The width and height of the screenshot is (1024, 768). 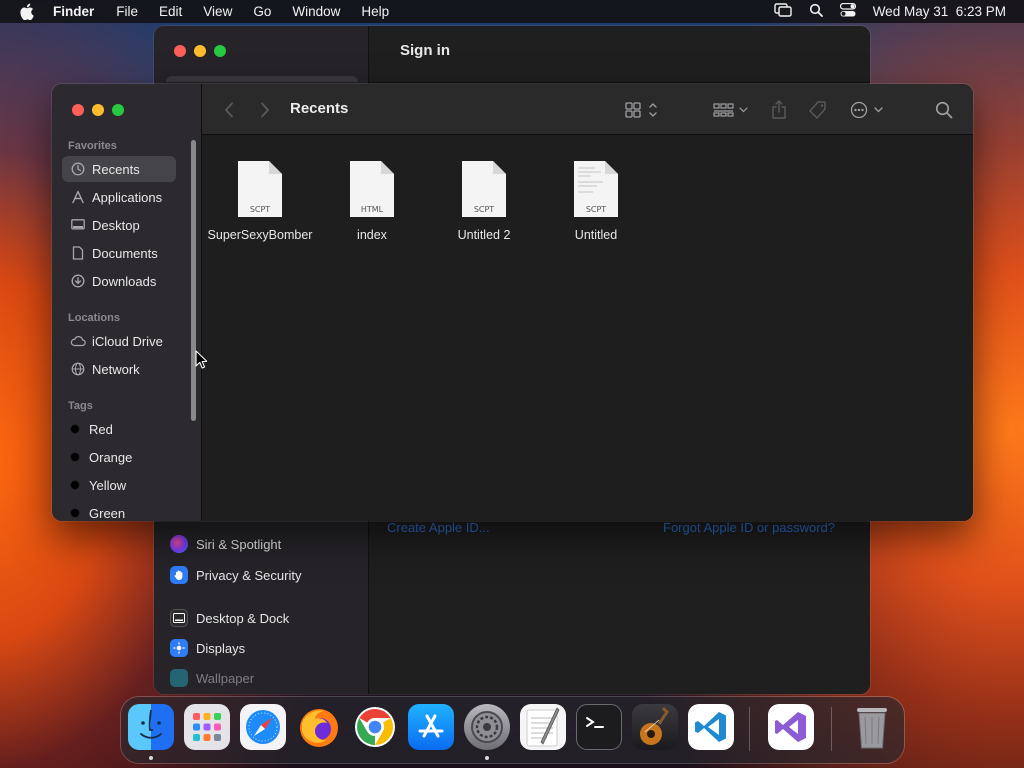 What do you see at coordinates (119, 253) in the screenshot?
I see `sidebar-item-documents: Documents` at bounding box center [119, 253].